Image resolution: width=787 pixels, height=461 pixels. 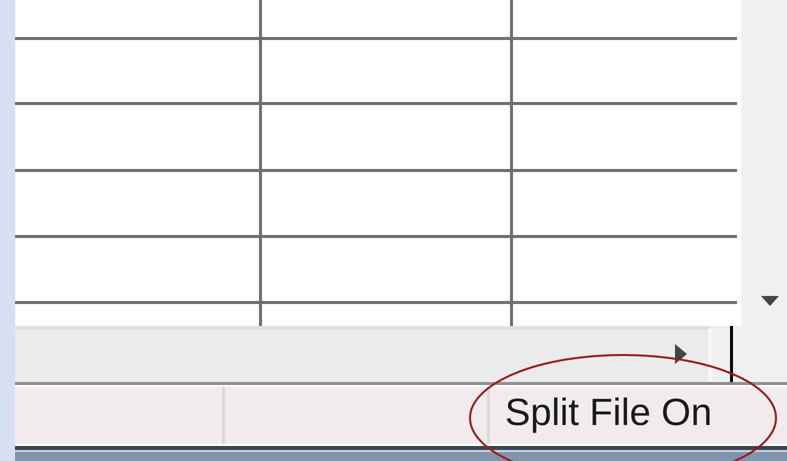 What do you see at coordinates (608, 413) in the screenshot?
I see `split-file-status: Split File On` at bounding box center [608, 413].